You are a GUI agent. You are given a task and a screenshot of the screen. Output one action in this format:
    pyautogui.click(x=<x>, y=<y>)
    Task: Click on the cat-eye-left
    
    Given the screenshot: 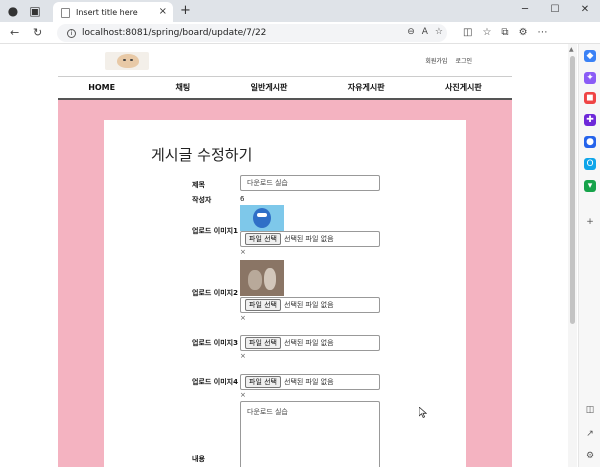 What is the action you would take?
    pyautogui.click(x=124, y=60)
    